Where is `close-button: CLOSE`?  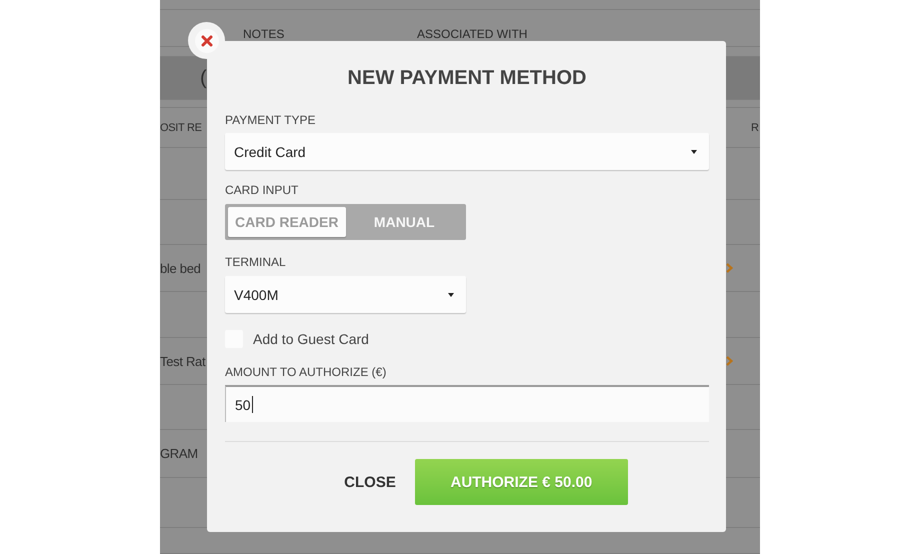
close-button: CLOSE is located at coordinates (370, 482).